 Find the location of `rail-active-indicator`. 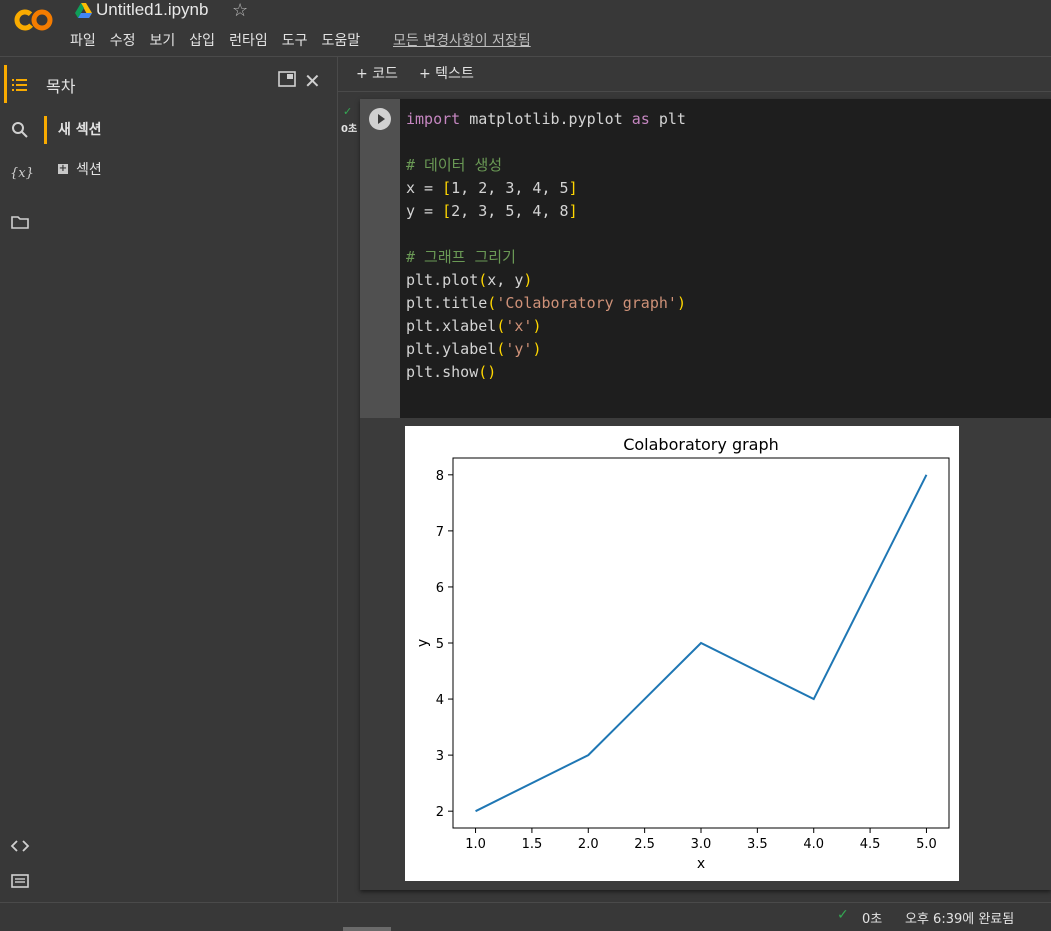

rail-active-indicator is located at coordinates (5, 84).